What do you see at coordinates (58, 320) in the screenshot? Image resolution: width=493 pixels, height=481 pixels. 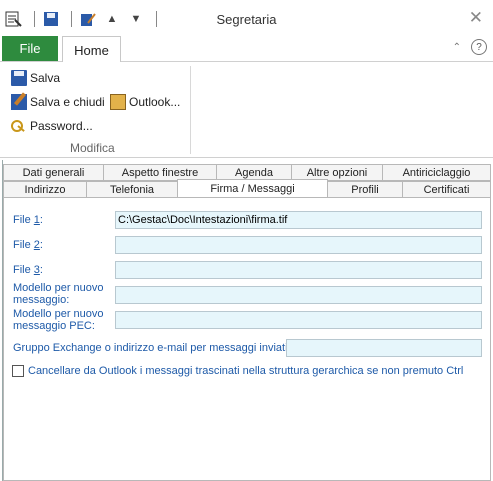 I see `modello-pec-label: Modello per nuovo messaggio PEC:` at bounding box center [58, 320].